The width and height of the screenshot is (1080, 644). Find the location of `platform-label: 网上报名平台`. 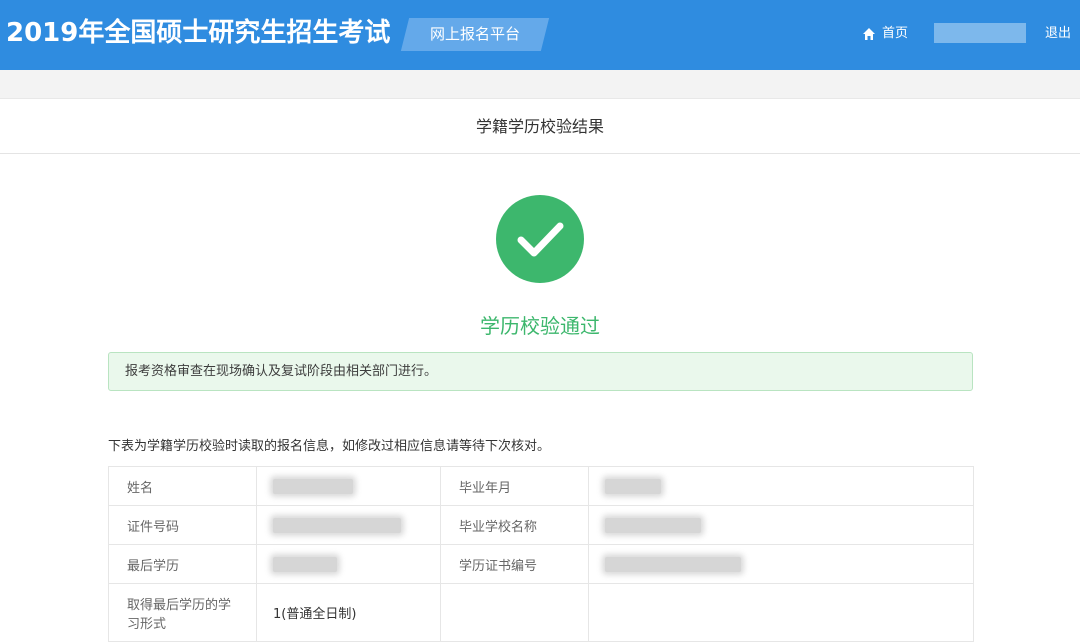

platform-label: 网上报名平台 is located at coordinates (474, 34).